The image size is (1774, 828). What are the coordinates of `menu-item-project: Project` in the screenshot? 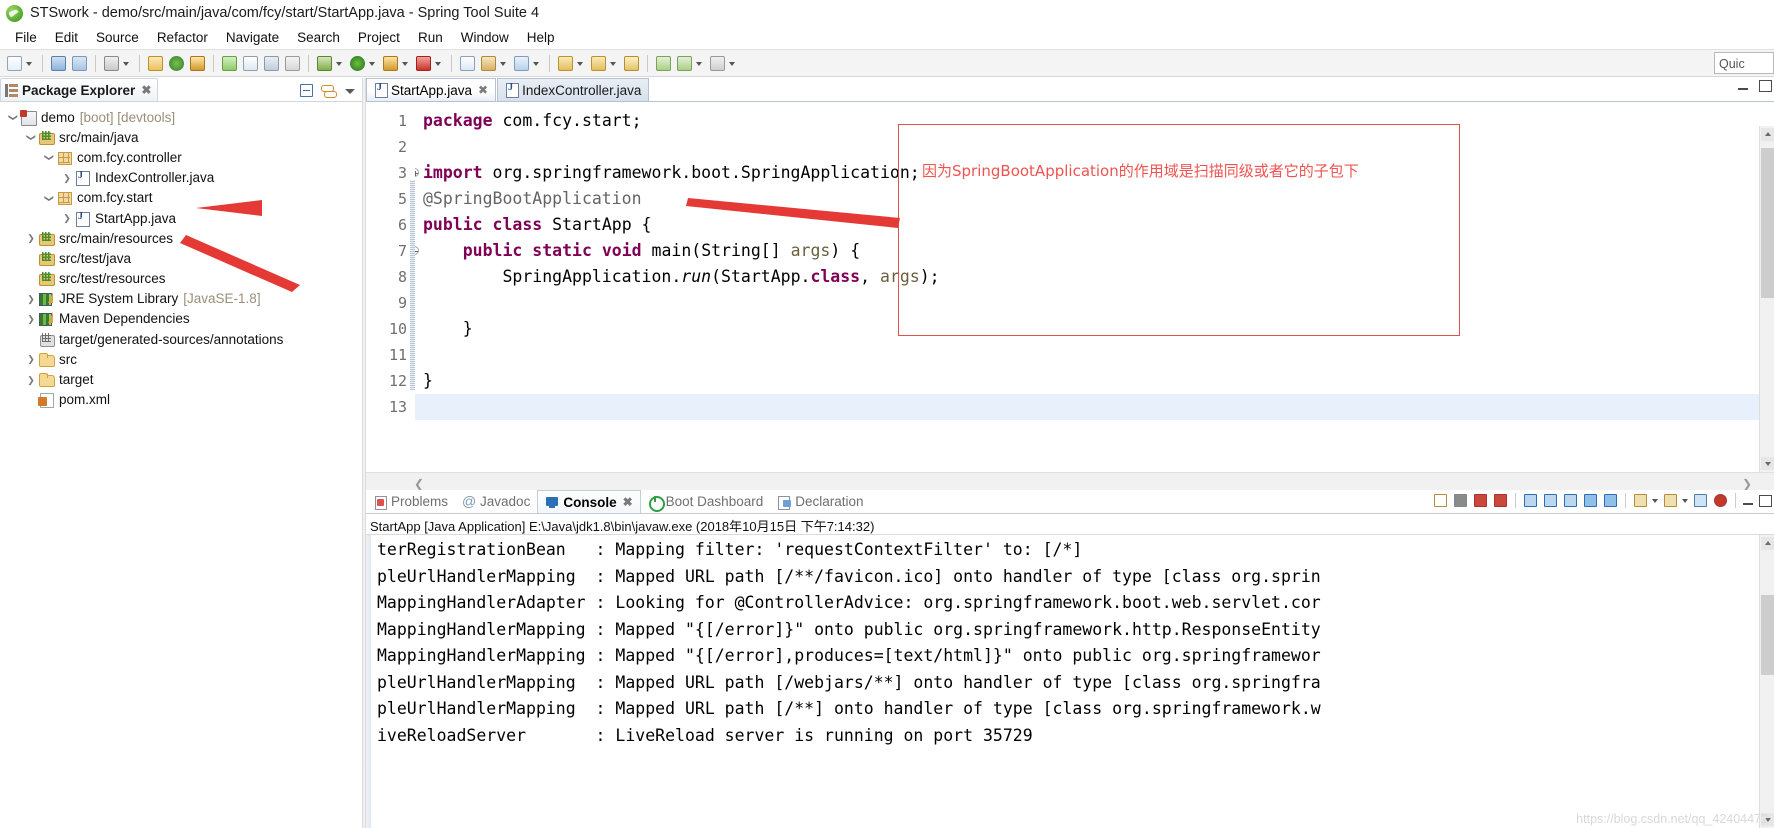 It's located at (379, 37).